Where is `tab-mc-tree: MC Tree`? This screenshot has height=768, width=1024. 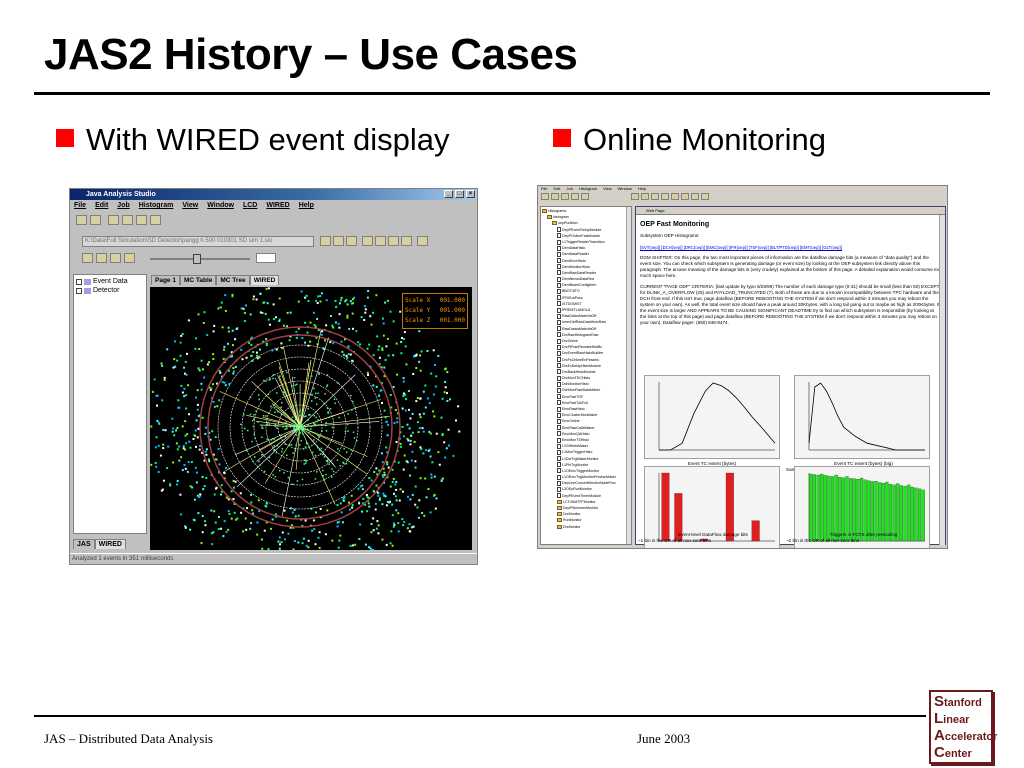 tab-mc-tree: MC Tree is located at coordinates (233, 280).